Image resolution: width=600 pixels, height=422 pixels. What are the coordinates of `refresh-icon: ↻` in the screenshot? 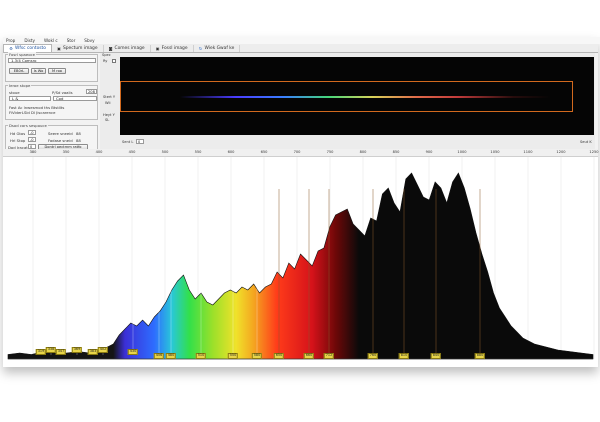 It's located at (200, 48).